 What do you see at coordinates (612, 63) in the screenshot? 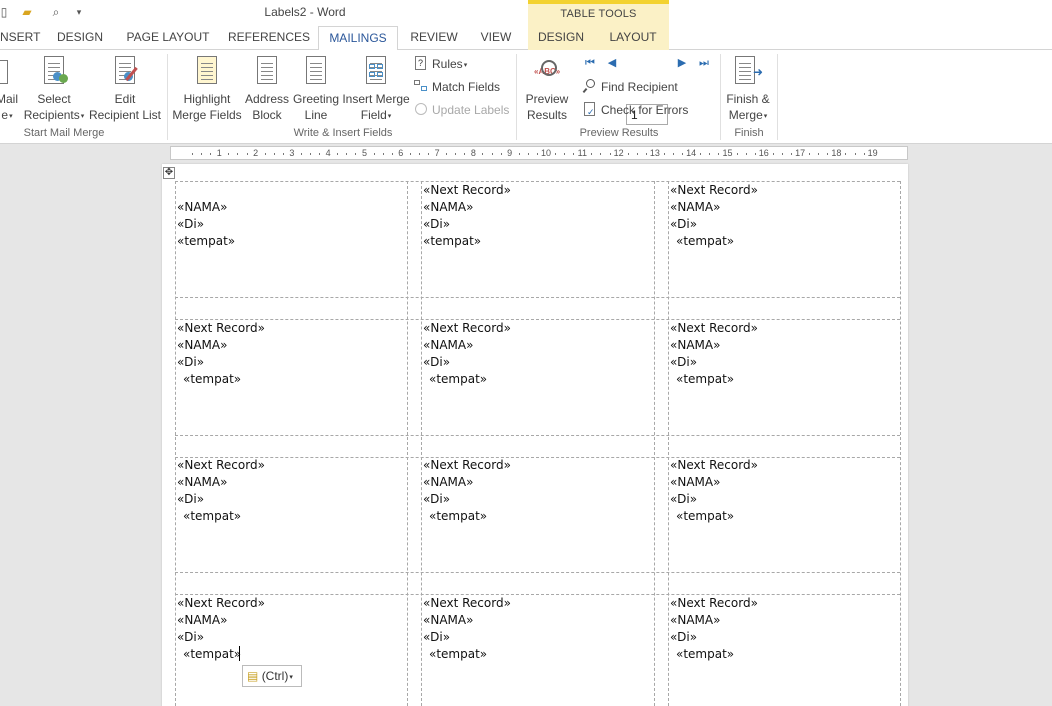
I see `previous-record-icon: ◀` at bounding box center [612, 63].